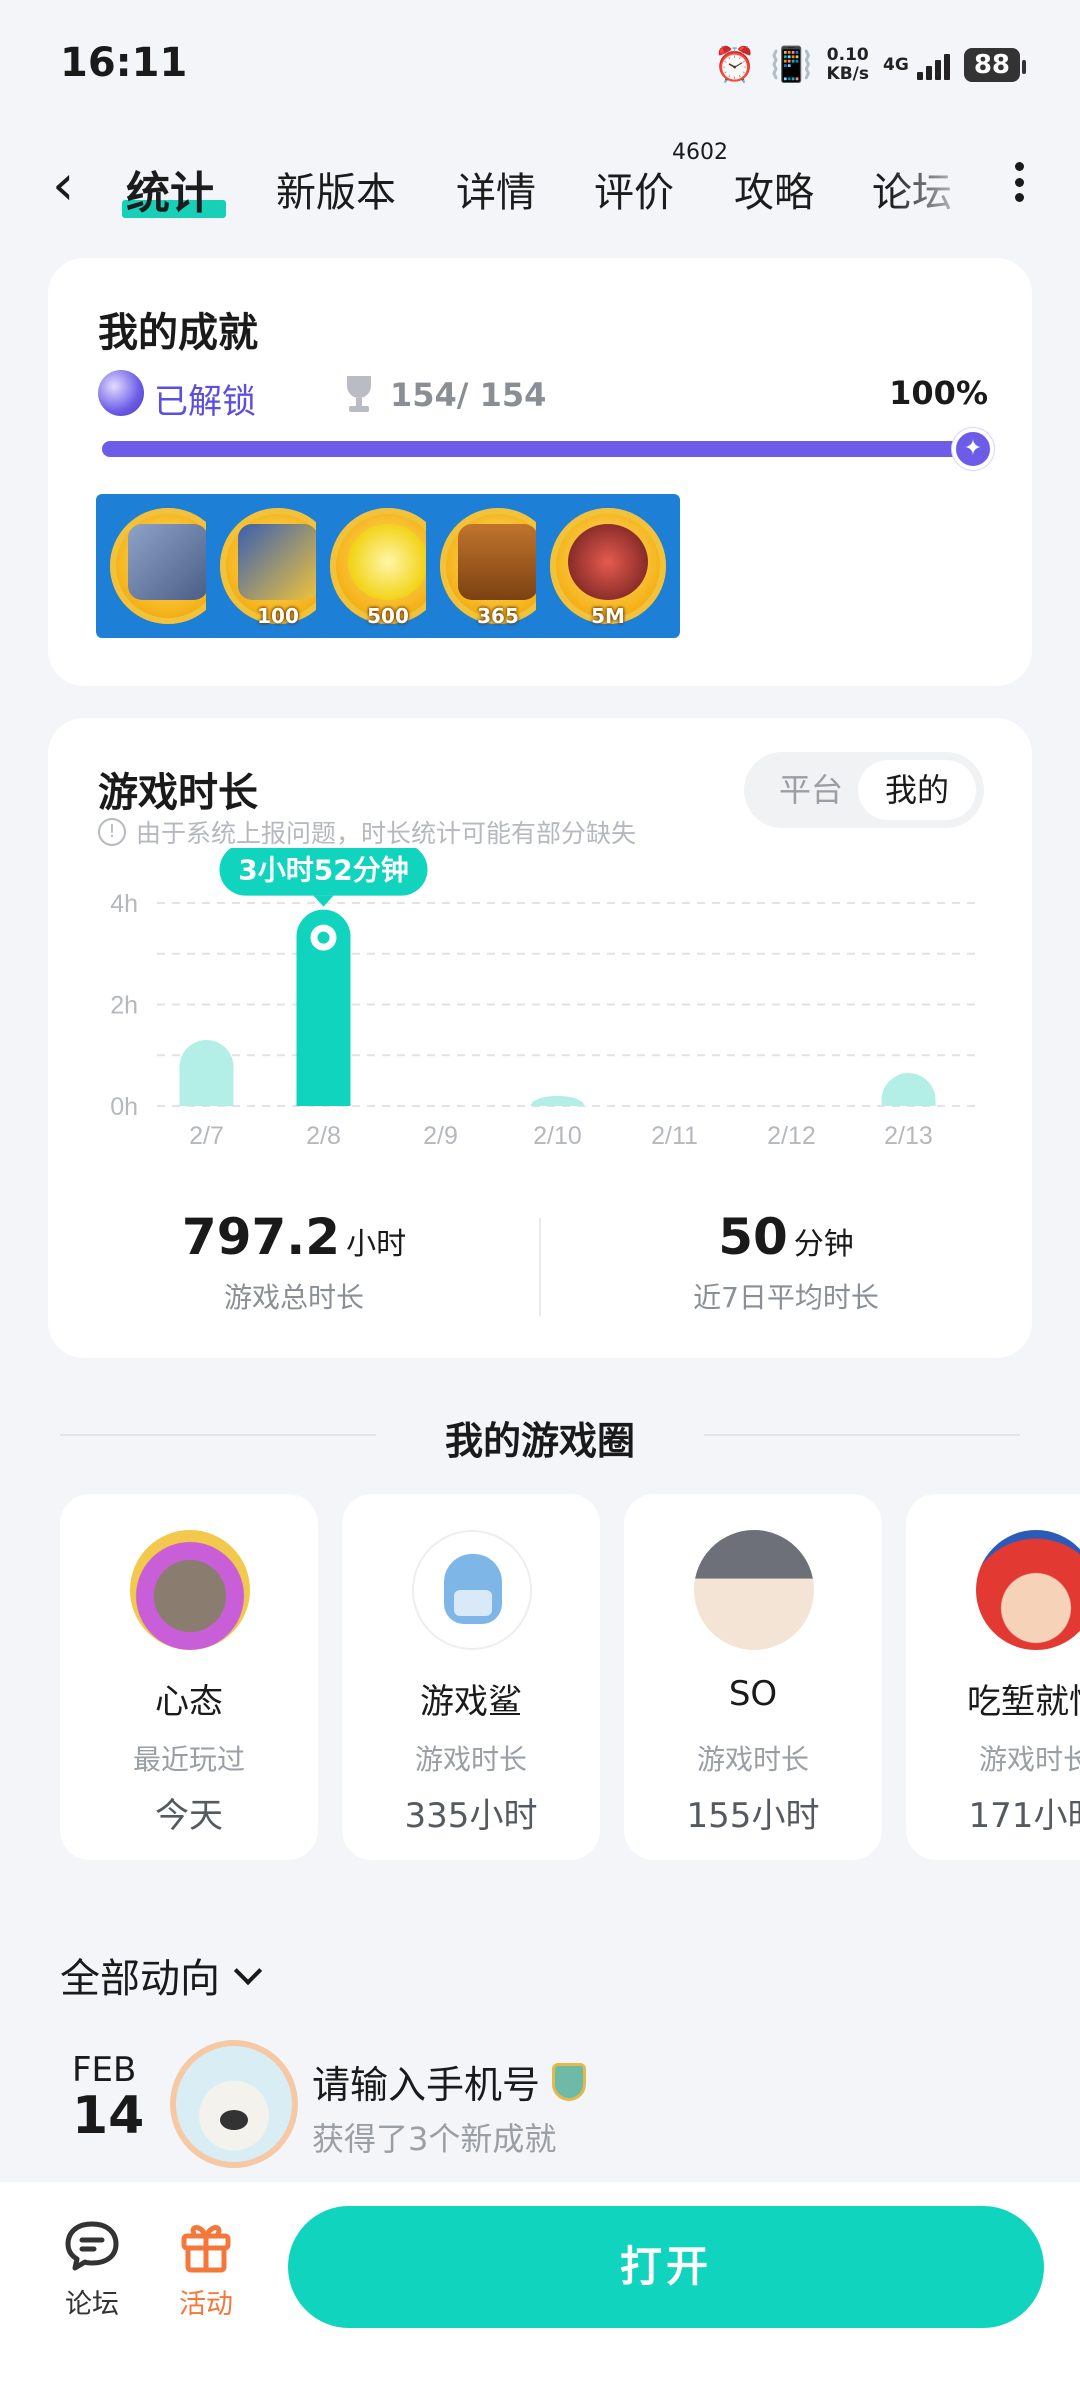 Image resolution: width=1080 pixels, height=2400 pixels. What do you see at coordinates (440, 1136) in the screenshot?
I see `x-tick-label: 2/9` at bounding box center [440, 1136].